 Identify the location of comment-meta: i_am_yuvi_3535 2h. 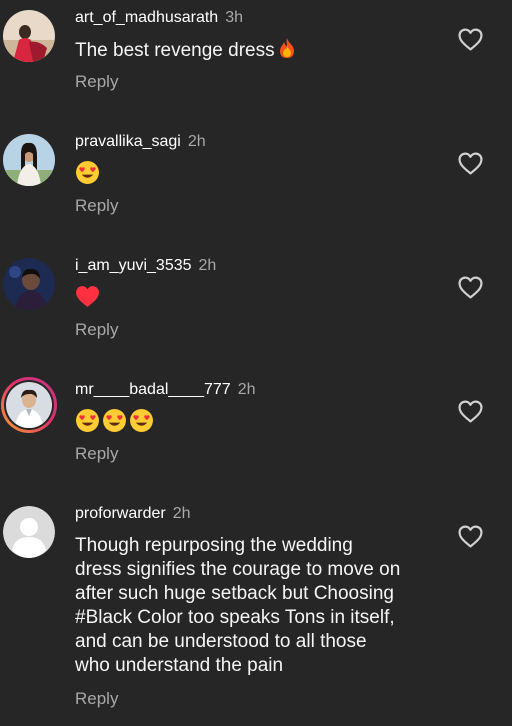
(145, 266).